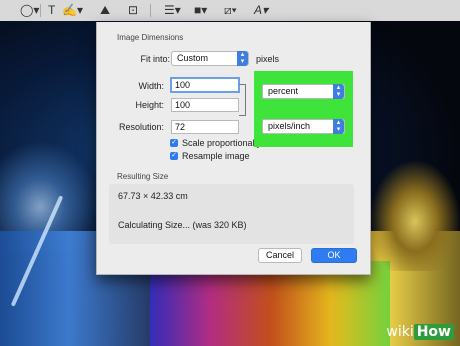 The width and height of the screenshot is (460, 346). I want to click on height-label: Height:, so click(149, 105).